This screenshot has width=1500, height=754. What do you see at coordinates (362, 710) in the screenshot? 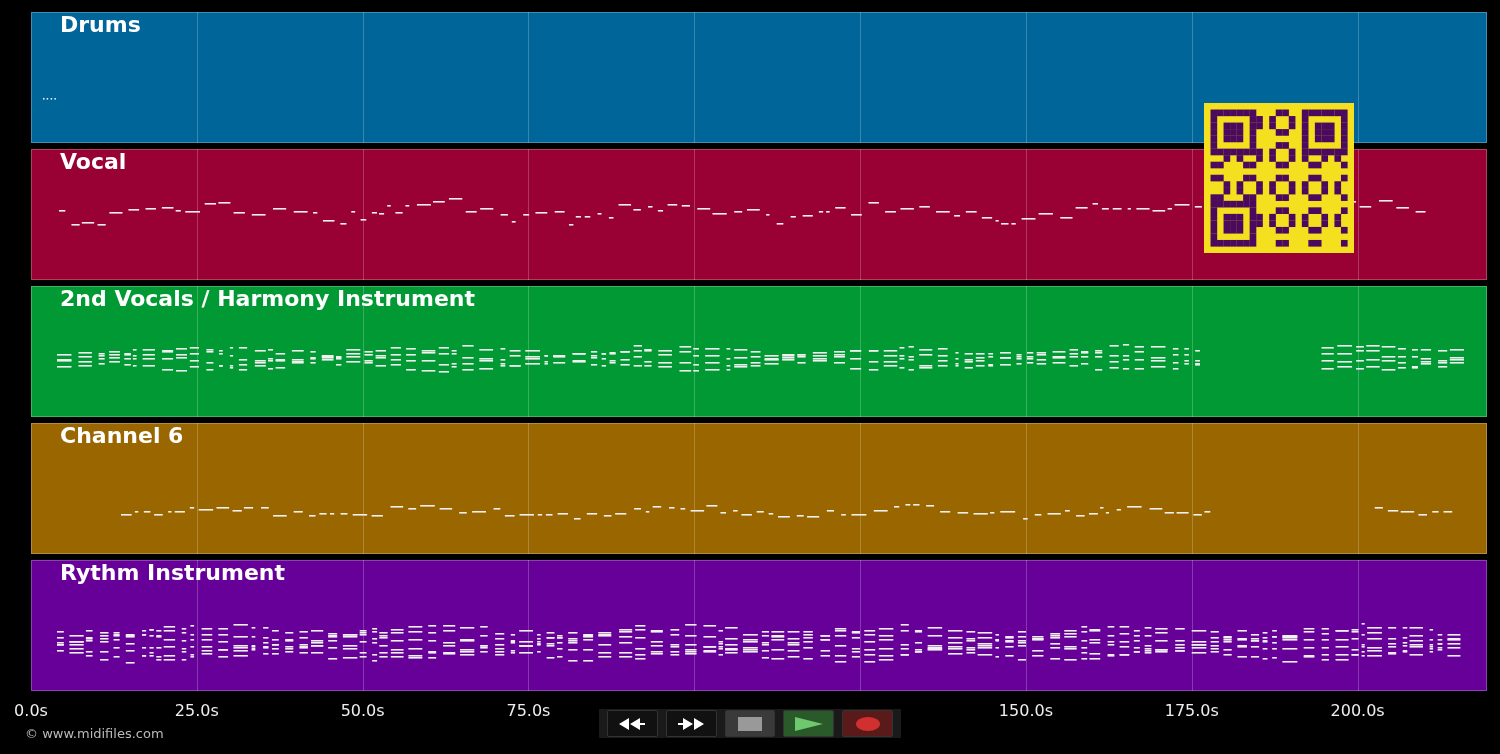
I see `time-label: 50.0s` at bounding box center [362, 710].